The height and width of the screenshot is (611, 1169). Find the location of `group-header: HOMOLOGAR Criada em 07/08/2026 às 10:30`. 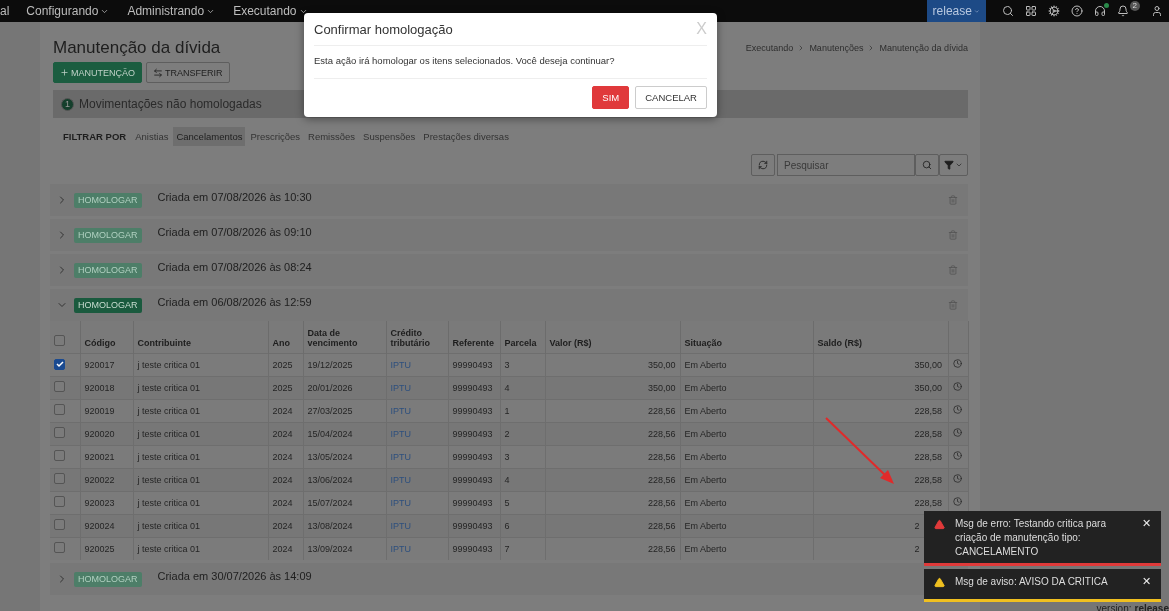

group-header: HOMOLOGAR Criada em 07/08/2026 às 10:30 is located at coordinates (509, 200).